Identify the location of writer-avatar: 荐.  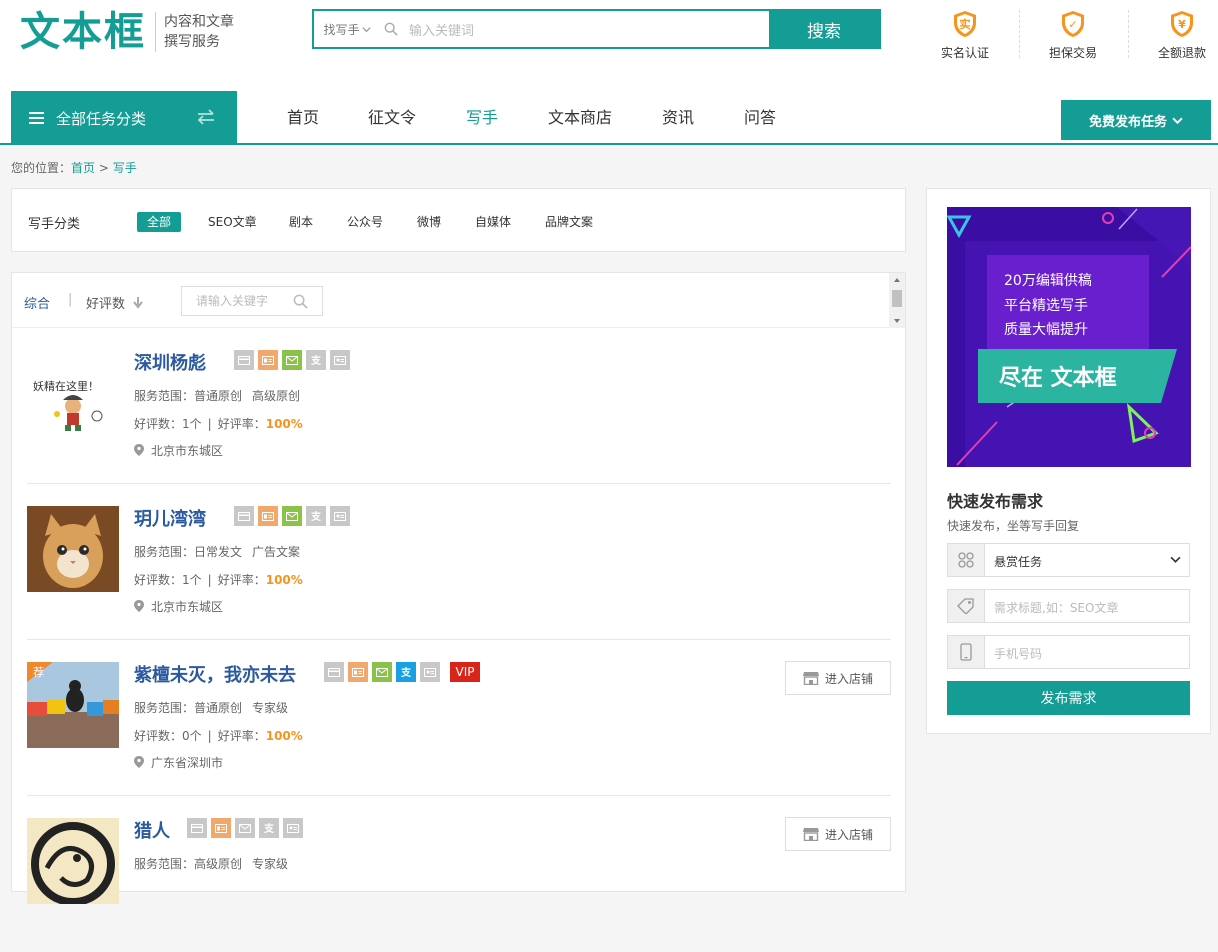
(73, 705).